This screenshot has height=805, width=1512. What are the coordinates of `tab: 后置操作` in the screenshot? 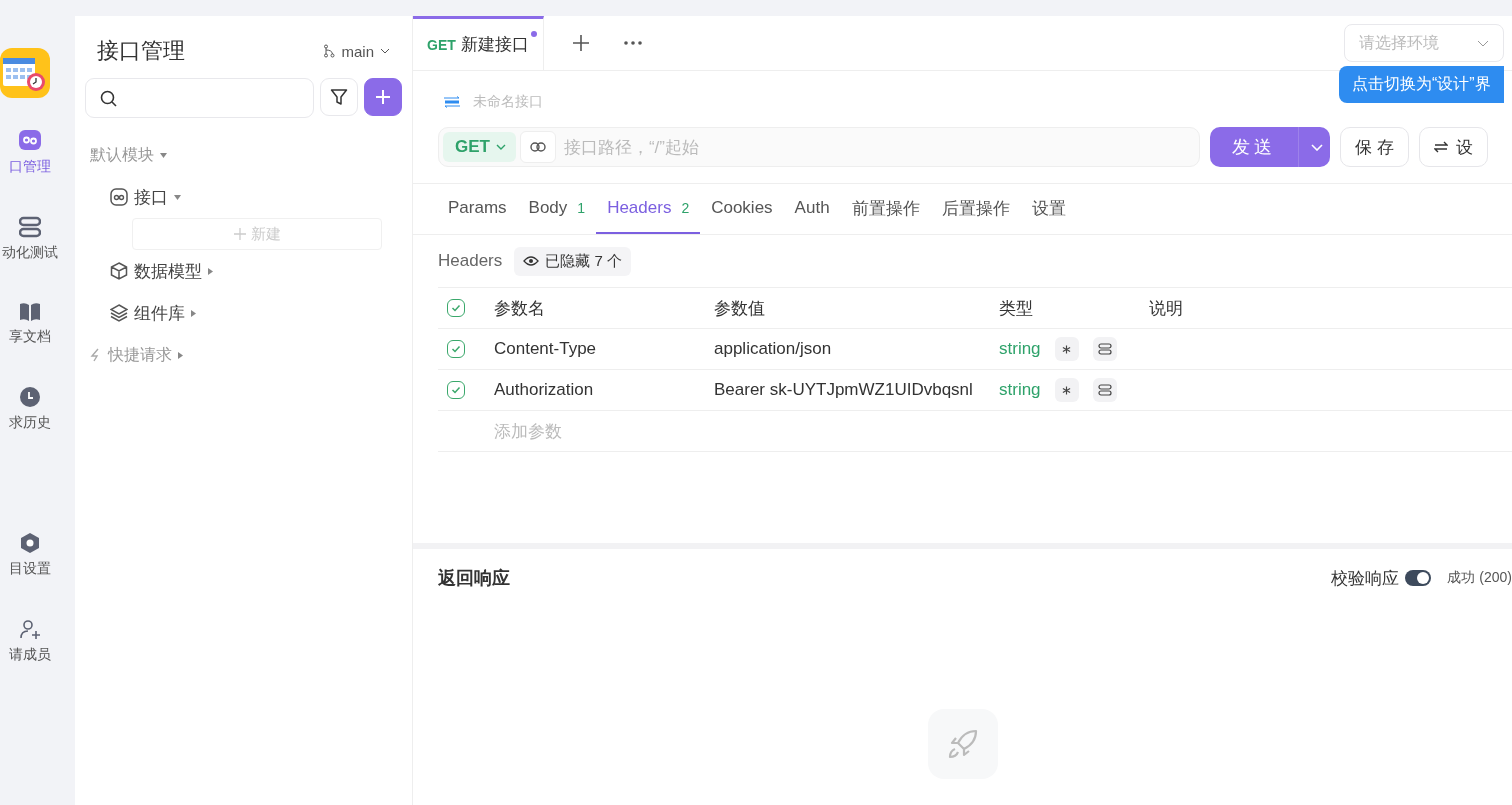 It's located at (975, 209).